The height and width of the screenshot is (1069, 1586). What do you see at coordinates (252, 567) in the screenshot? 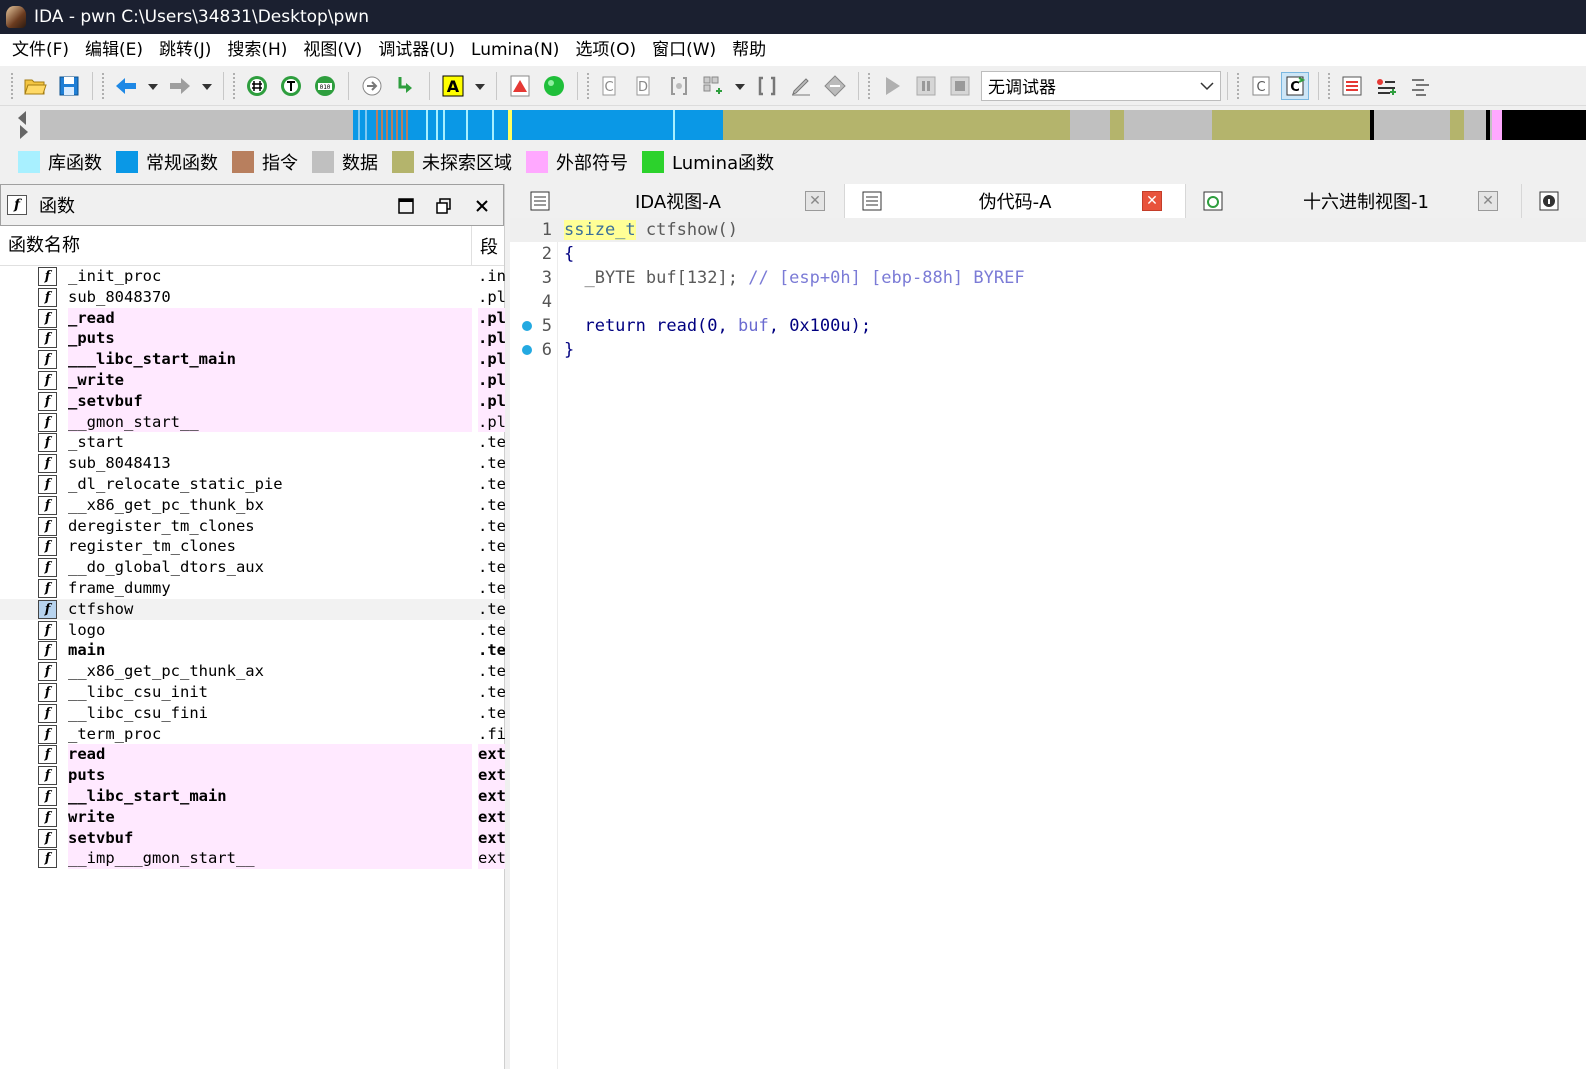
I see `function-row: f __do_global_dtors_aux .text` at bounding box center [252, 567].